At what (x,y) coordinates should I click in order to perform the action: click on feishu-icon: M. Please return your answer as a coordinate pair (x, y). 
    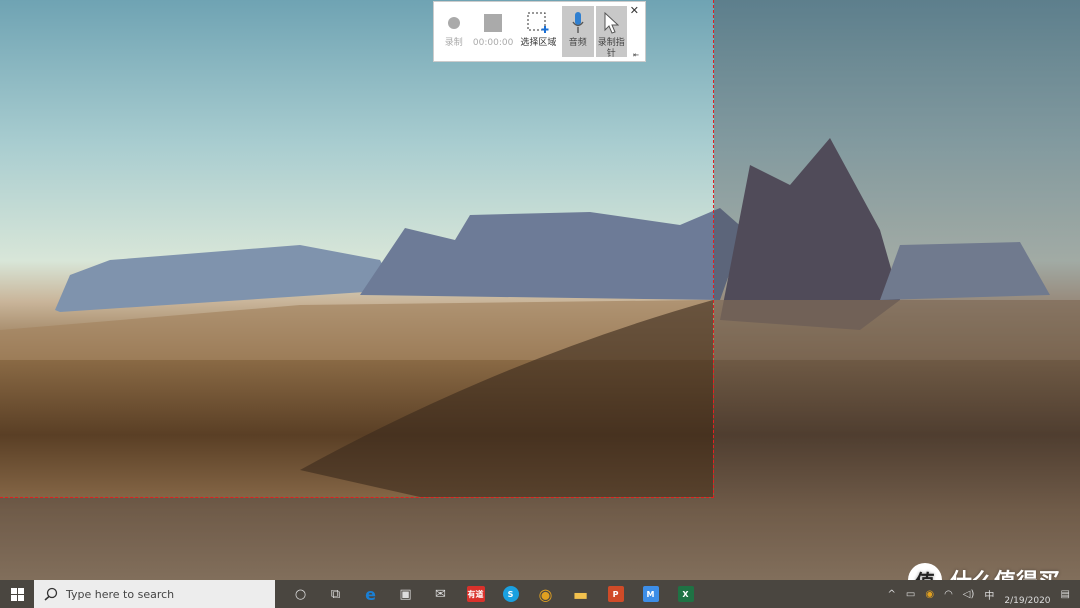
    Looking at the image, I should click on (650, 594).